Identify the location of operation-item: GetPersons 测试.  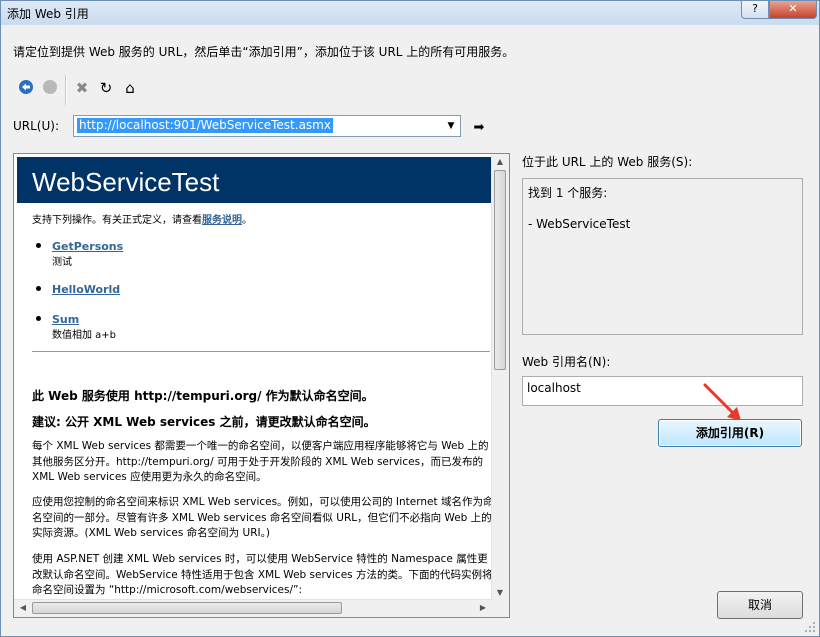
(79, 254).